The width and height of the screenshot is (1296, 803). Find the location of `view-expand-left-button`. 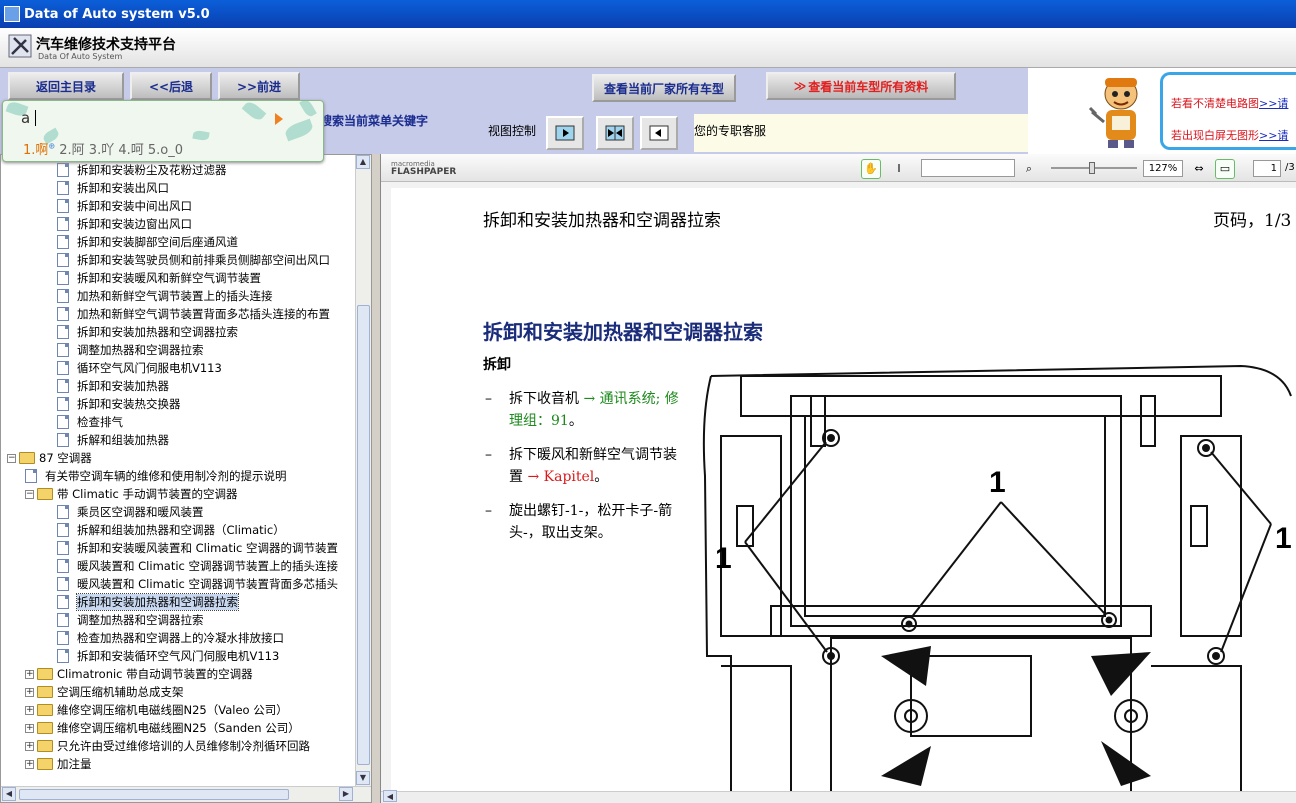

view-expand-left-button is located at coordinates (659, 133).